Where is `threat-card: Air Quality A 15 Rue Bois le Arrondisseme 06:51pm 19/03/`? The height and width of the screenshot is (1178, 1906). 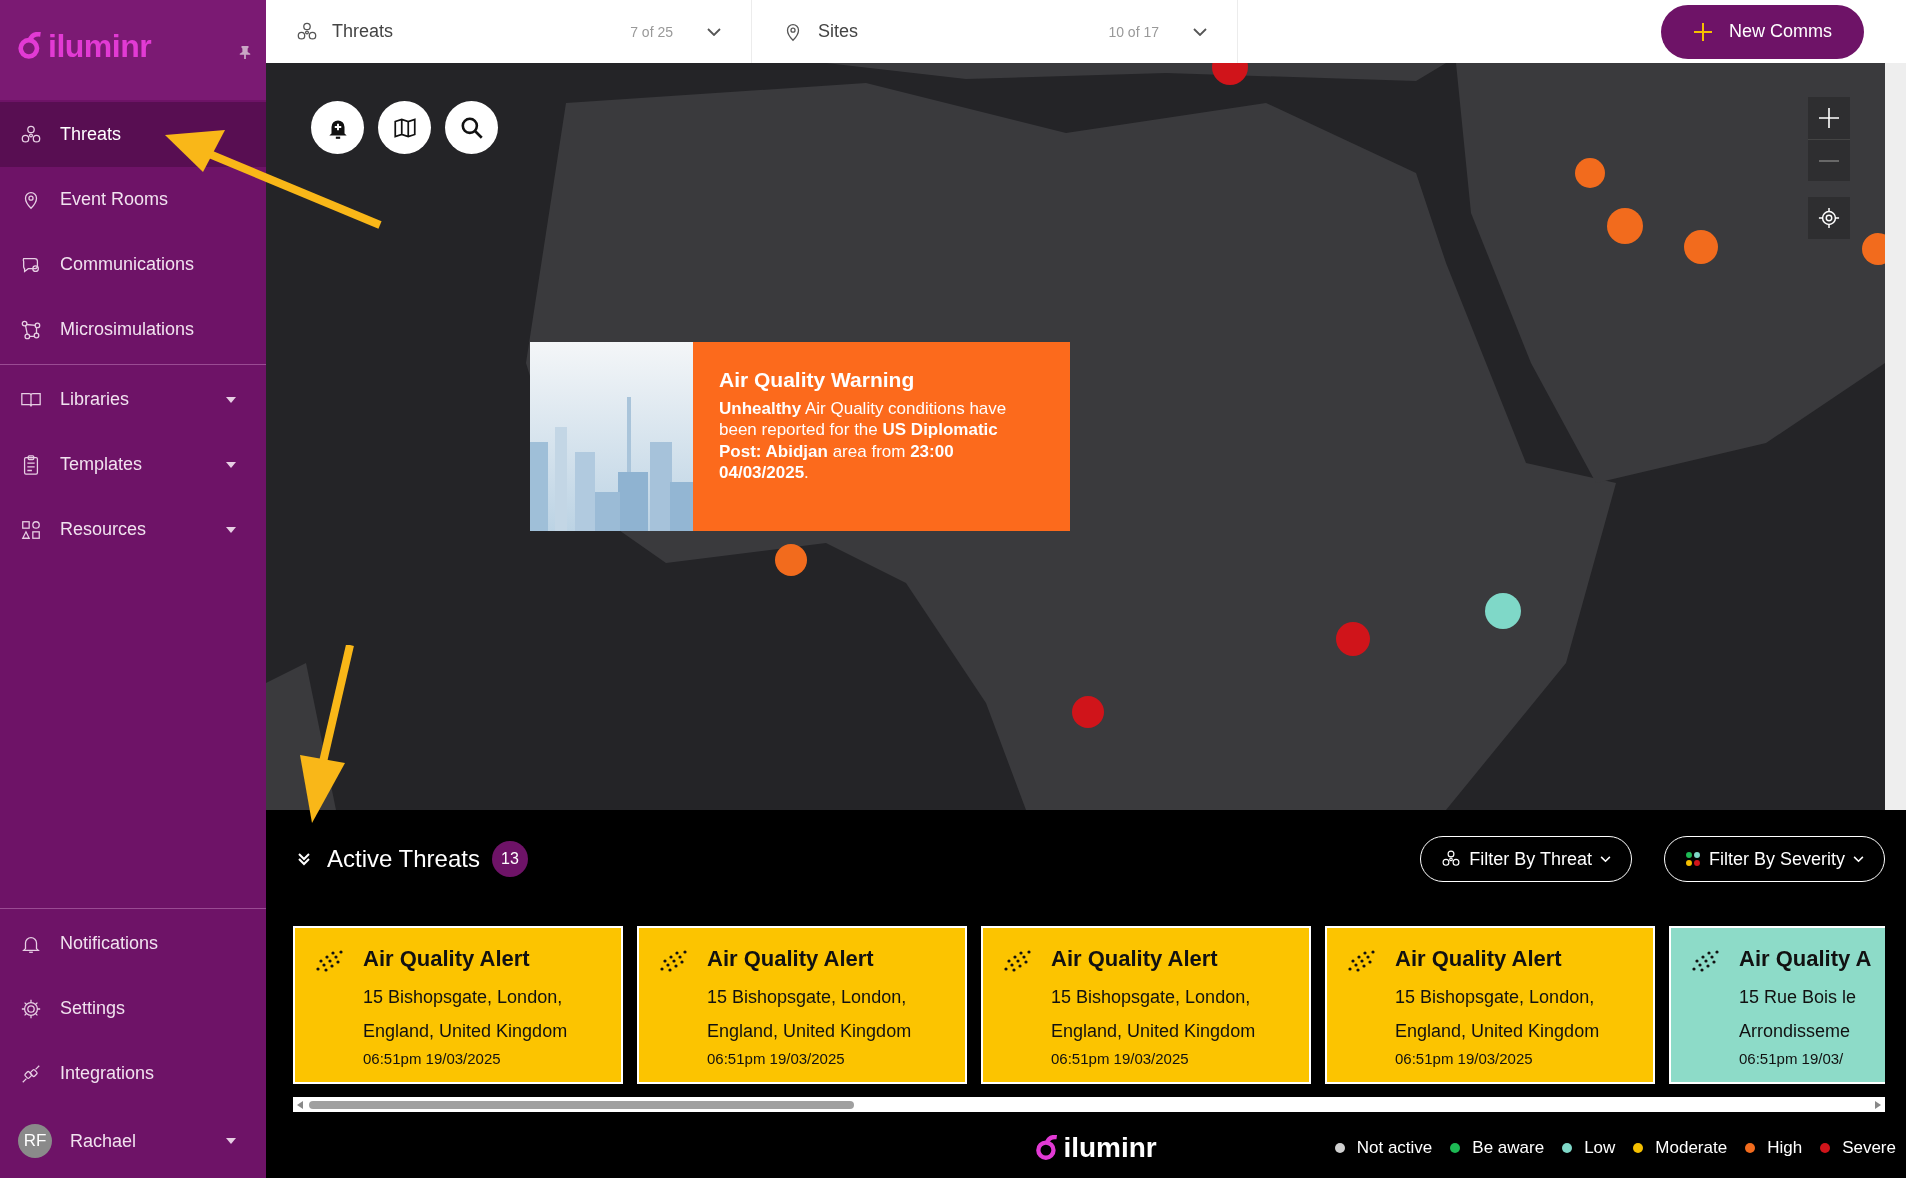
threat-card: Air Quality A 15 Rue Bois le Arrondisseme 06:51pm 19/03/ is located at coordinates (1777, 1005).